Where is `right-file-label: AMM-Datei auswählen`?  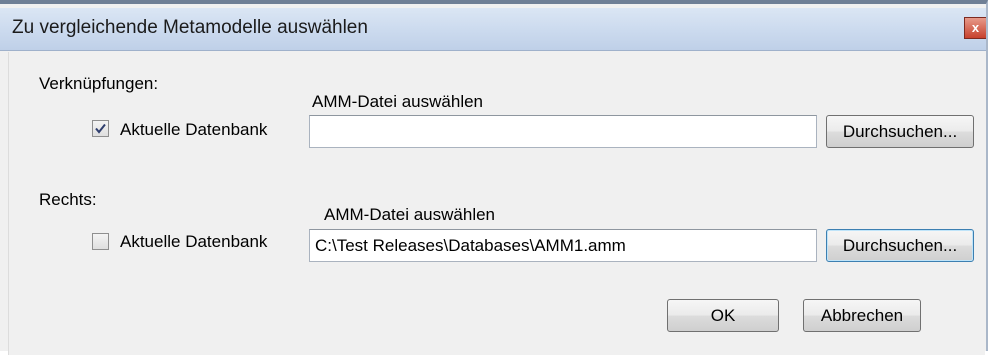 right-file-label: AMM-Datei auswählen is located at coordinates (410, 214).